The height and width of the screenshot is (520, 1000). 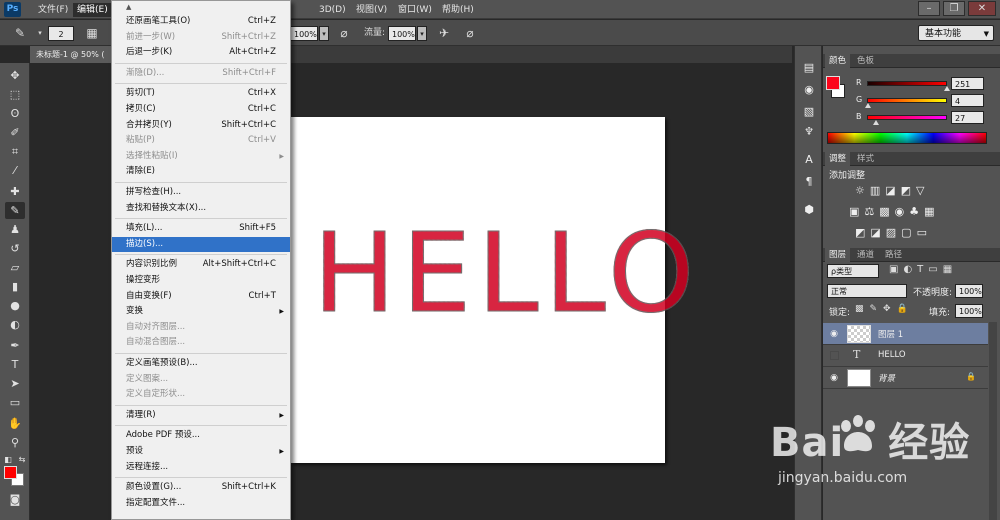 I want to click on opacity-dropdown-icon: ▾, so click(x=324, y=33).